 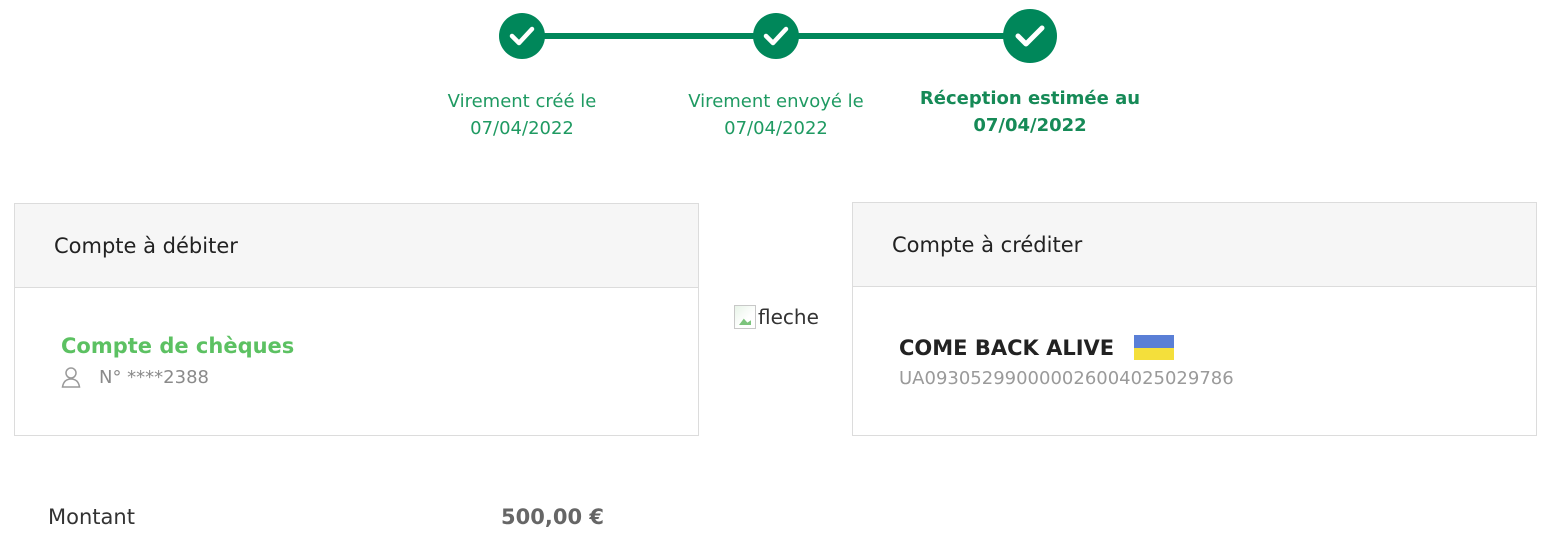 I want to click on debit-account-name: Compte de chèques, so click(x=178, y=346).